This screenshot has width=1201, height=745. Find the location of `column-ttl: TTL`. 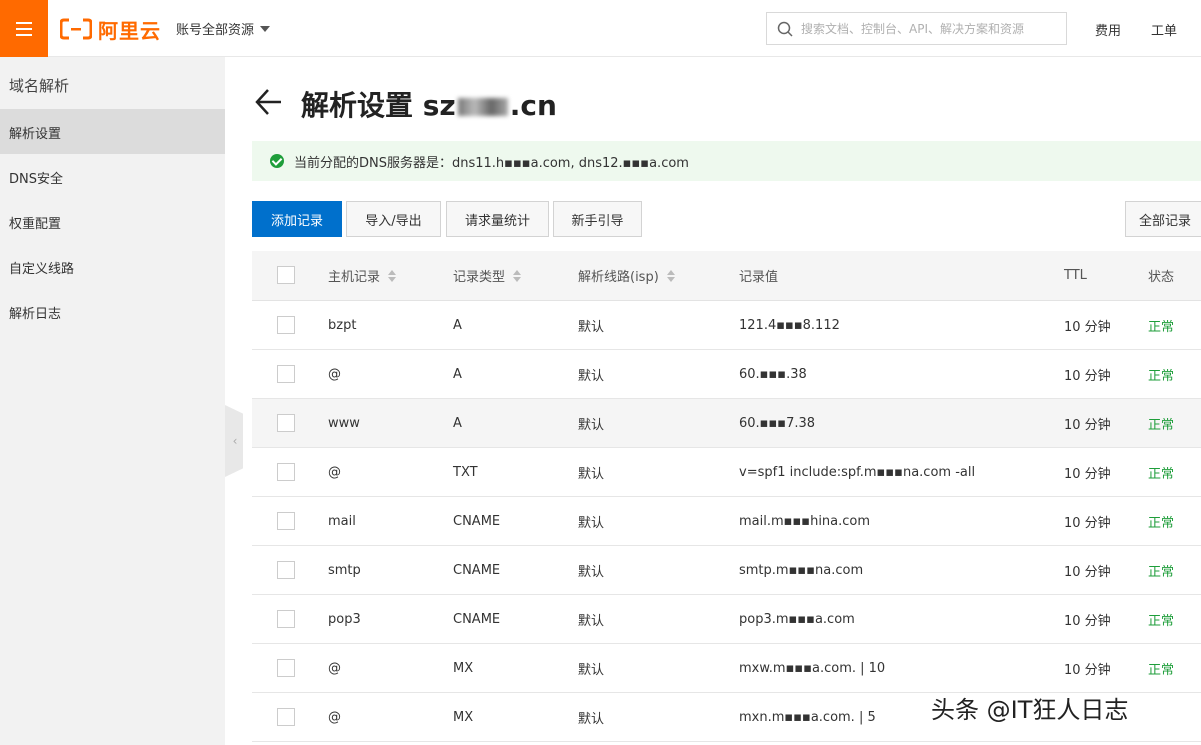

column-ttl: TTL is located at coordinates (1075, 275).